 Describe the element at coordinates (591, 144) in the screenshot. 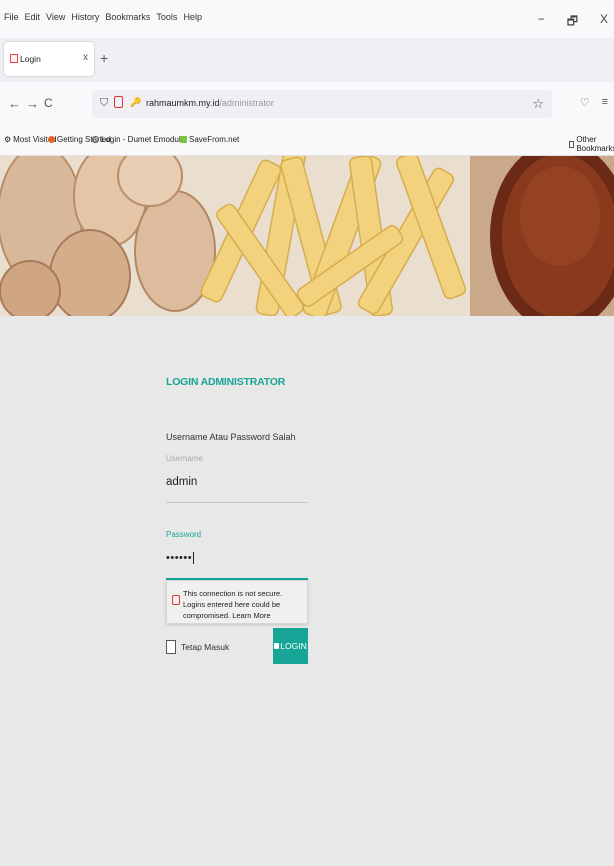

I see `bookmark-other: Other Bookmarks` at that location.